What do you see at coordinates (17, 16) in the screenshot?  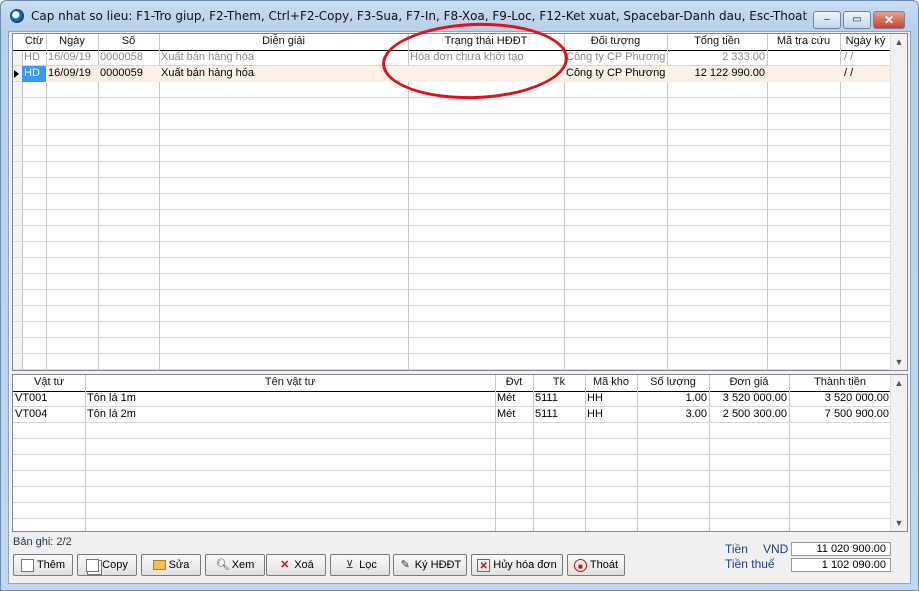 I see `app-logo-icon` at bounding box center [17, 16].